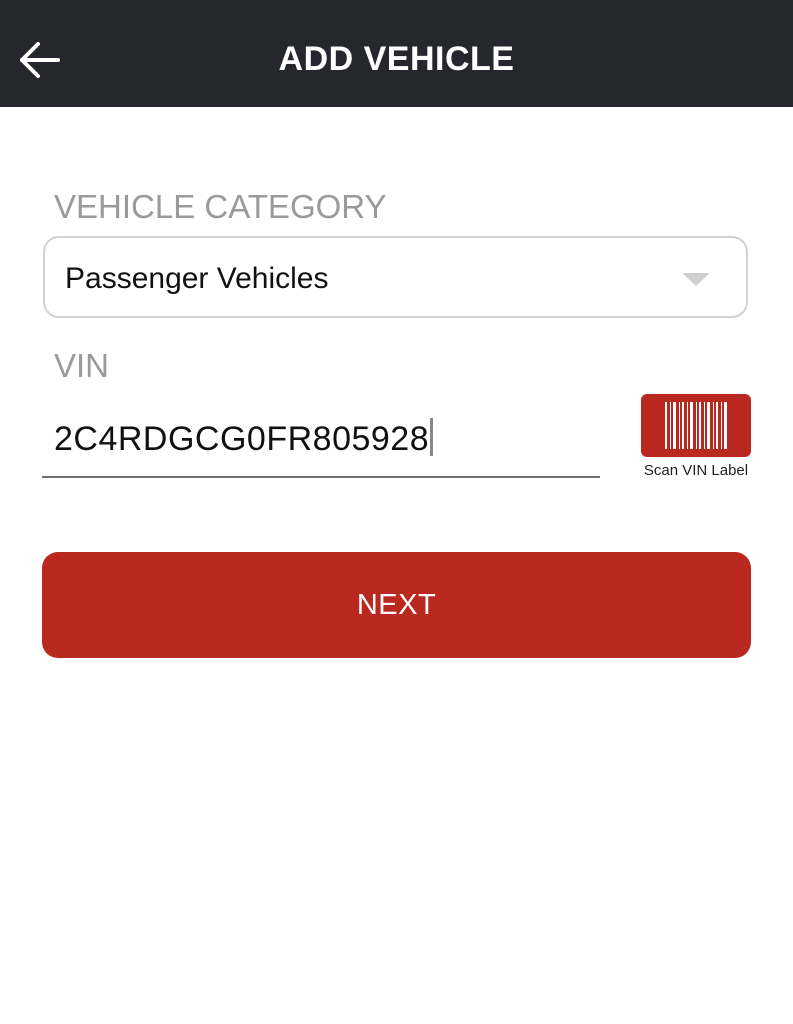 The image size is (793, 1024). I want to click on vehicle-category-select: Passenger Vehicles, so click(395, 277).